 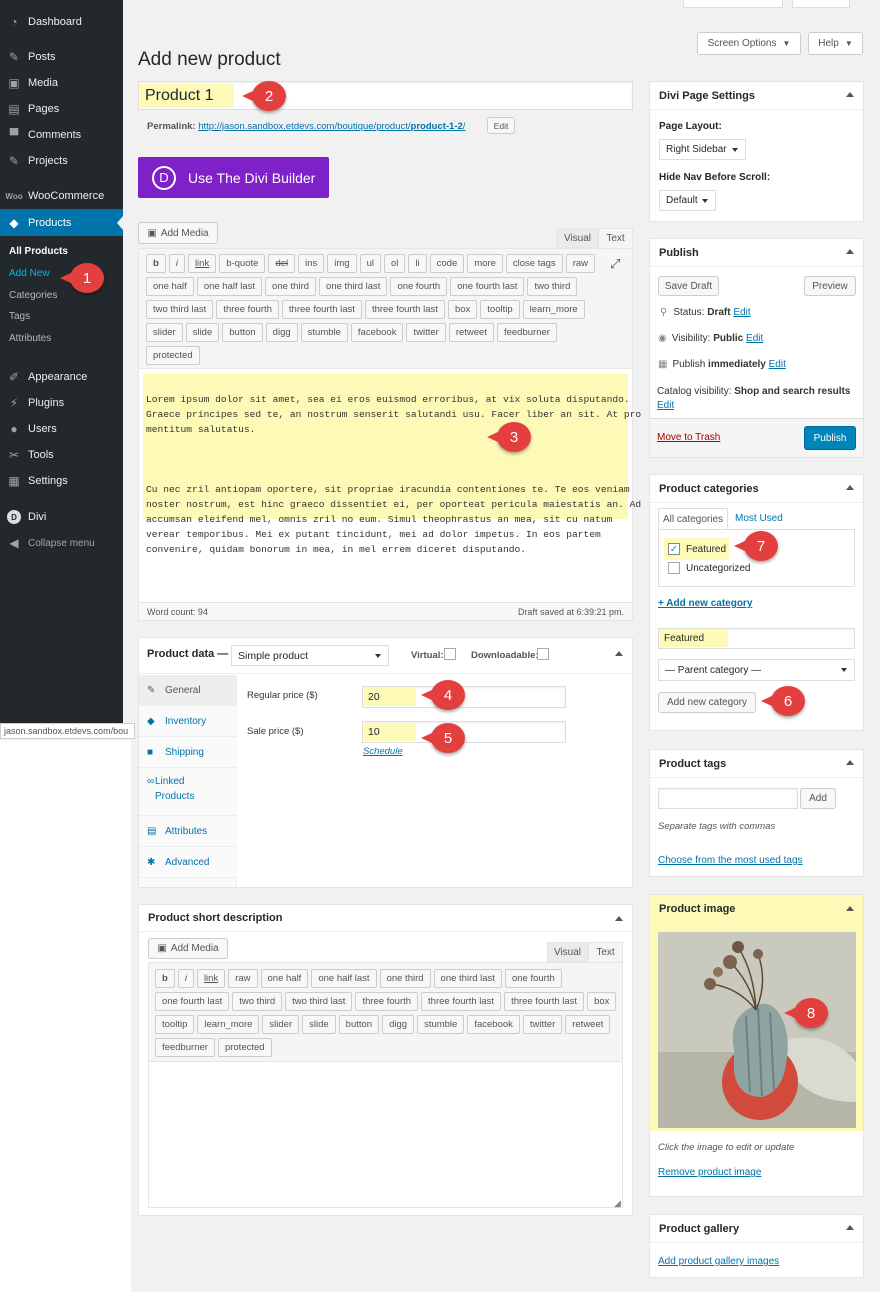 I want to click on category-item-uncategorized: Uncategorized, so click(x=709, y=568).